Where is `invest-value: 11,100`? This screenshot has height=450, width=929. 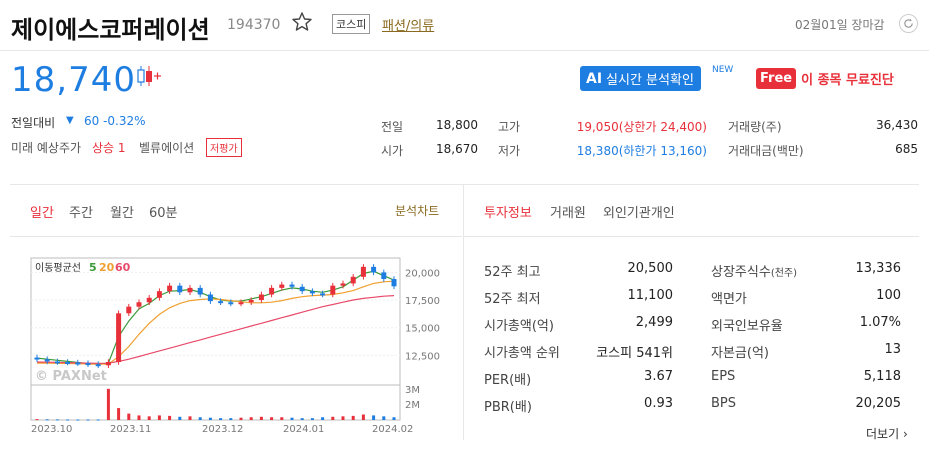 invest-value: 11,100 is located at coordinates (650, 295).